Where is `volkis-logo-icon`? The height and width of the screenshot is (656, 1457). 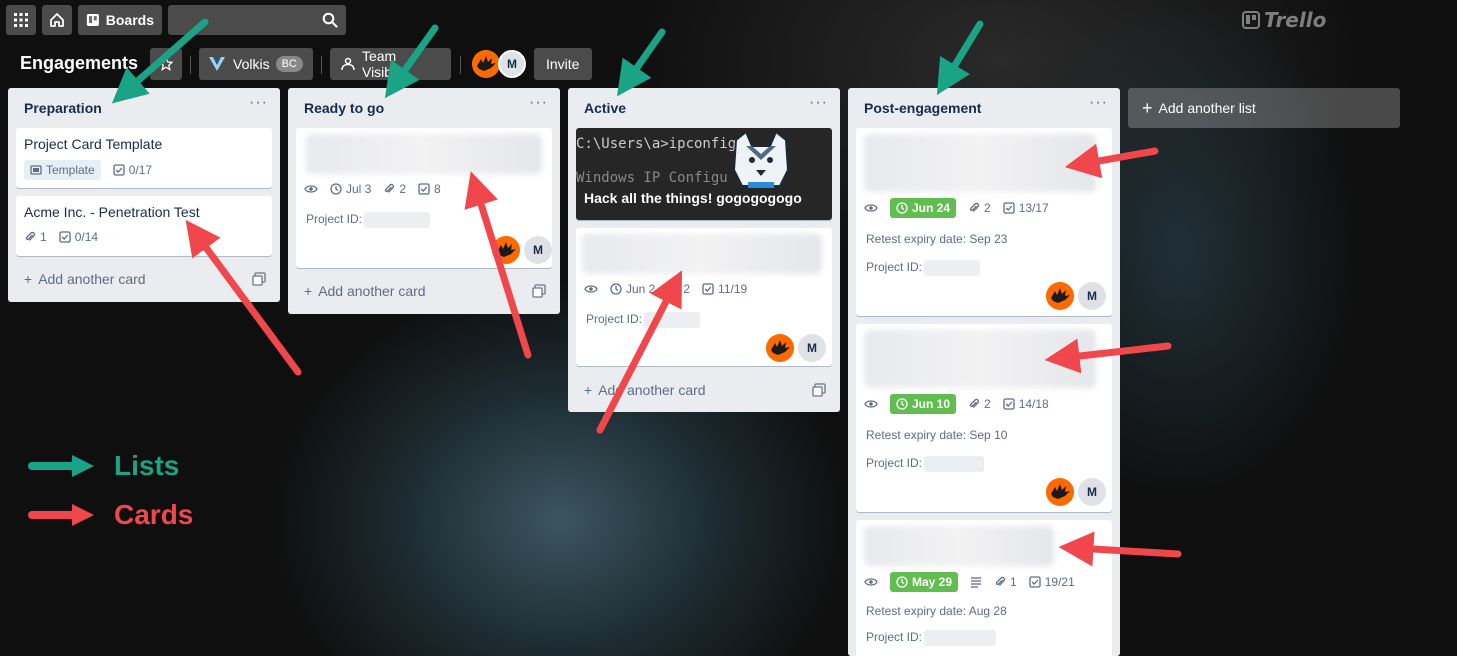 volkis-logo-icon is located at coordinates (217, 64).